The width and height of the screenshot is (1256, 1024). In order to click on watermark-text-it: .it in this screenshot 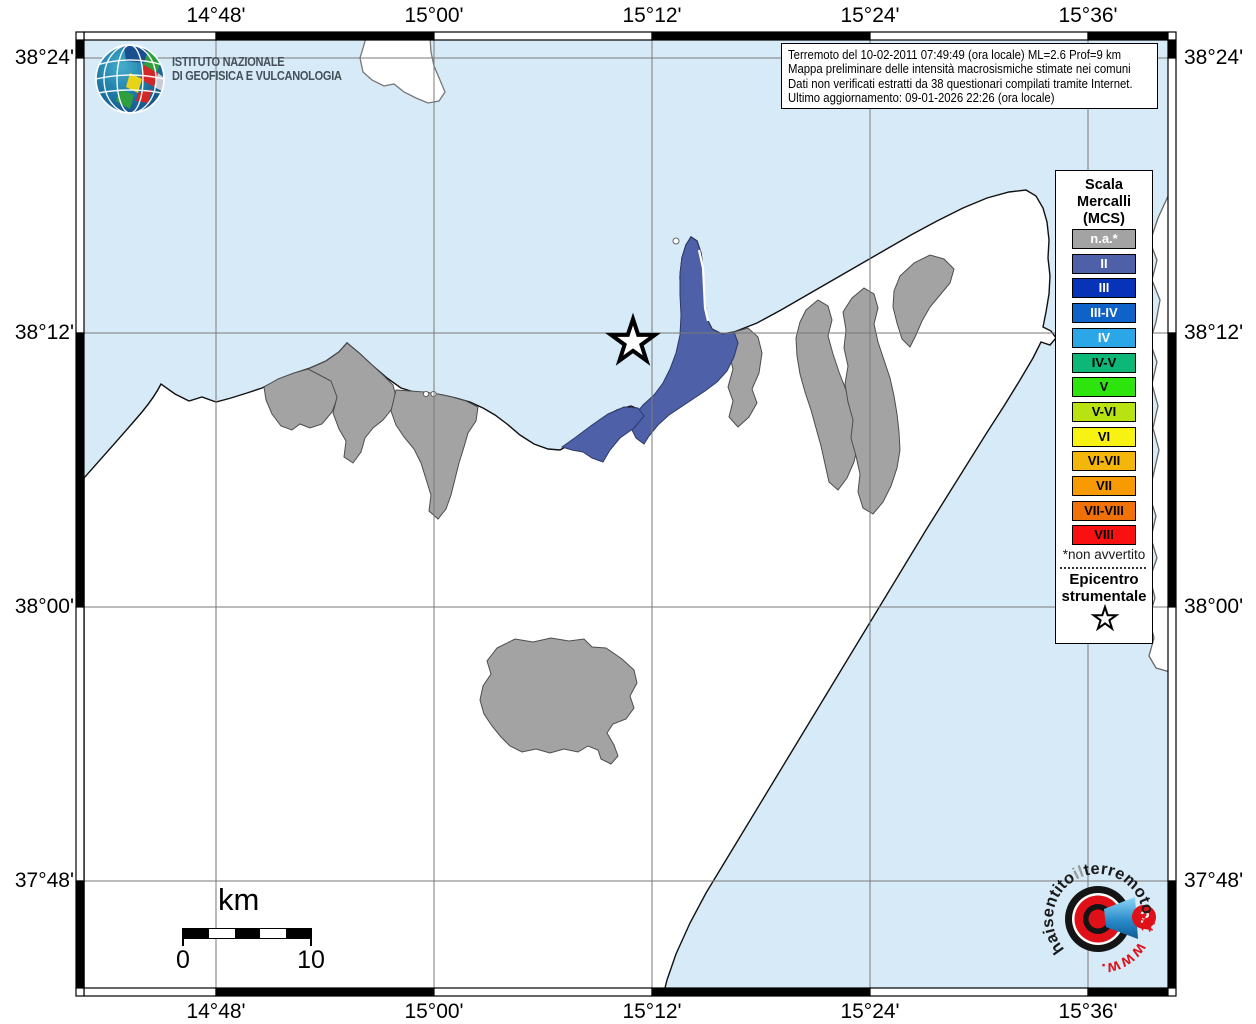, I will do `click(1147, 924)`.